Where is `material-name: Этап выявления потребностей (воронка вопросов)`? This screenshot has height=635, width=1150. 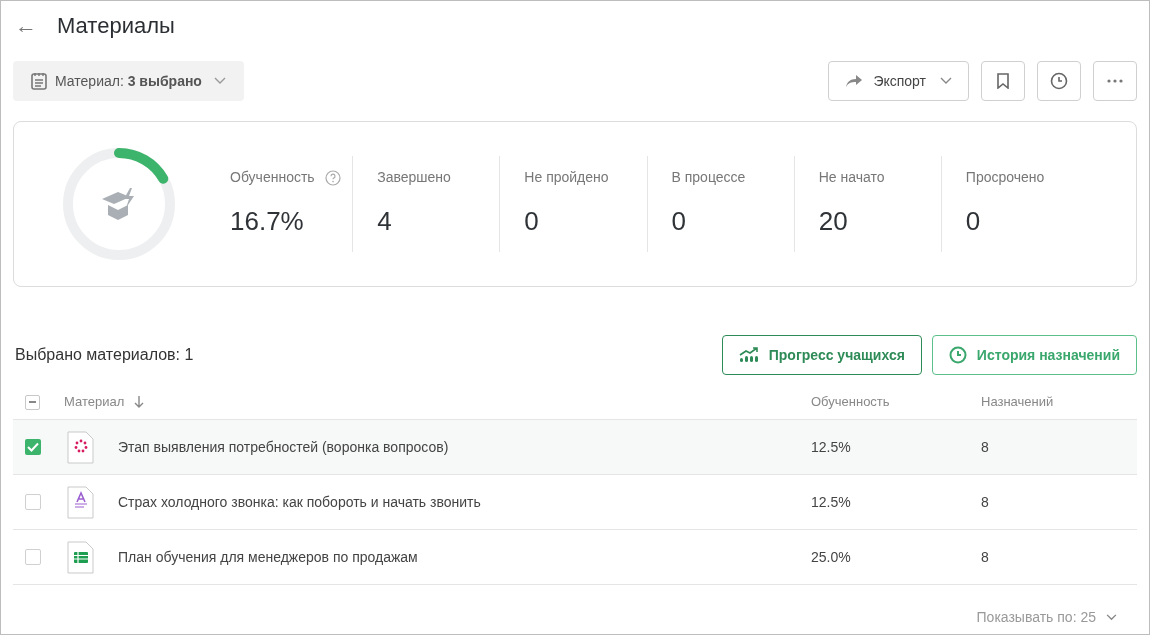
material-name: Этап выявления потребностей (воронка вопросов) is located at coordinates (283, 447).